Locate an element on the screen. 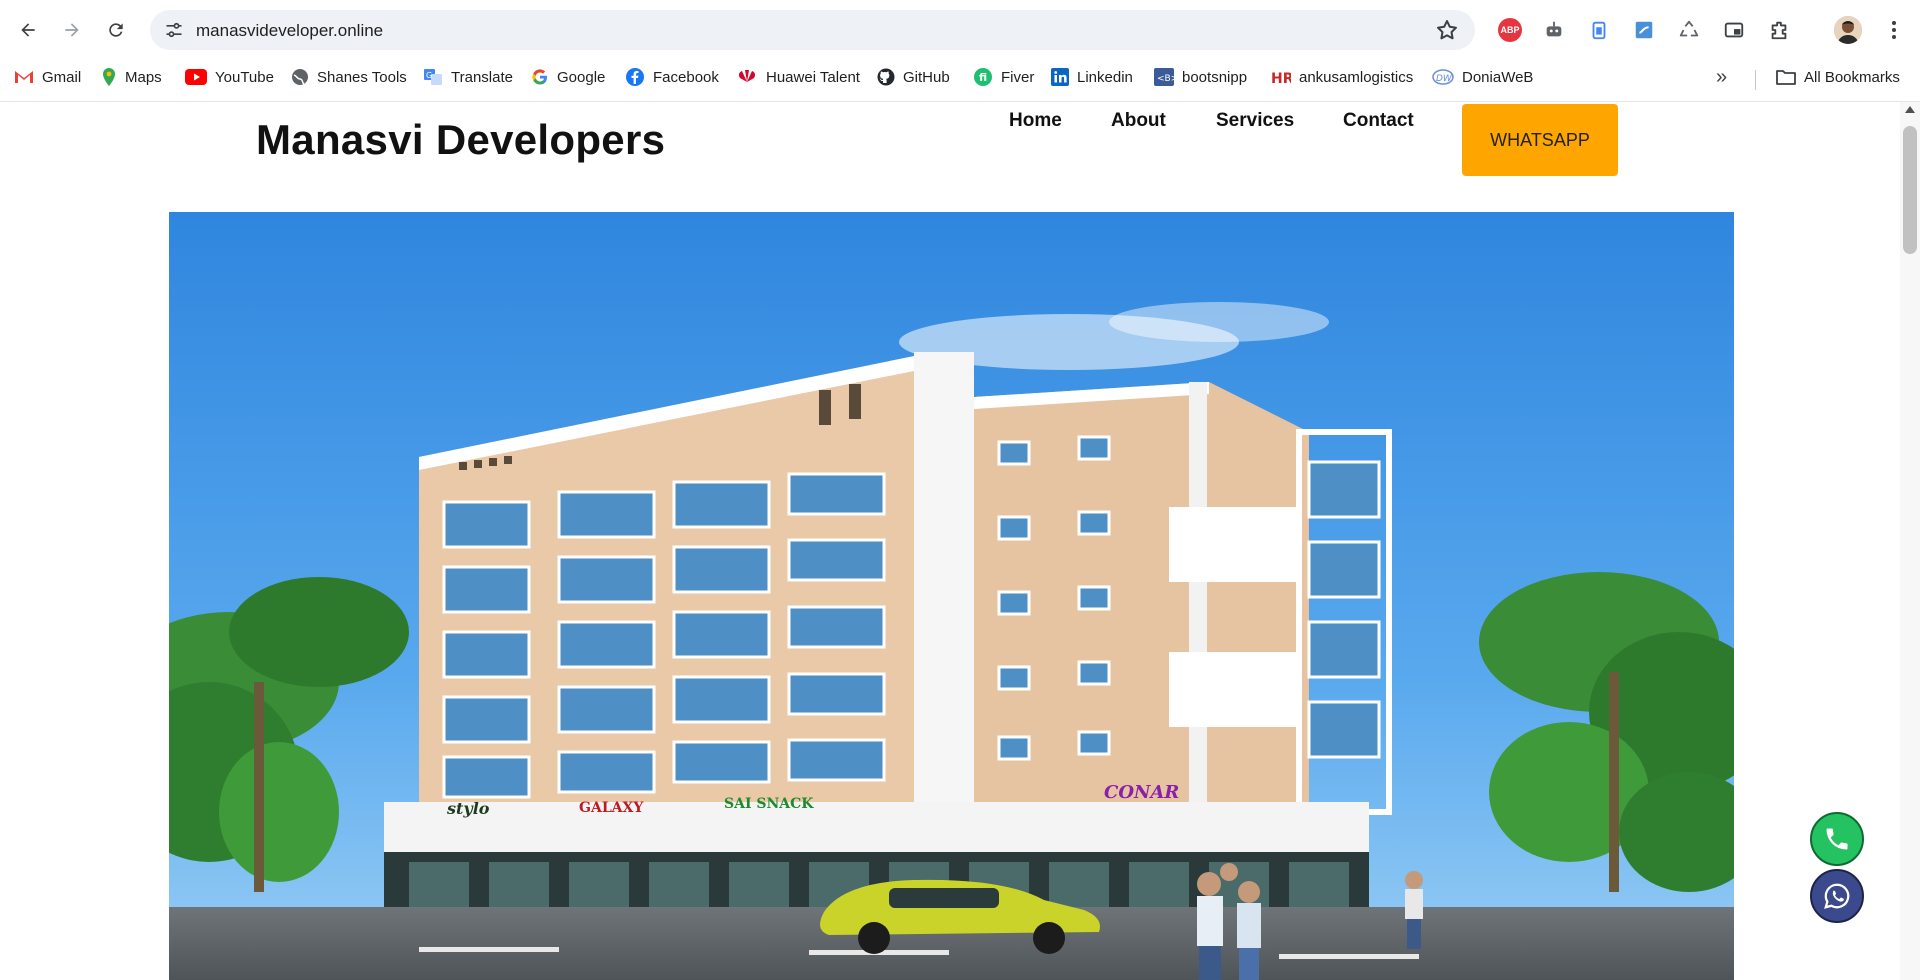 Image resolution: width=1920 pixels, height=980 pixels. maps-icon is located at coordinates (109, 77).